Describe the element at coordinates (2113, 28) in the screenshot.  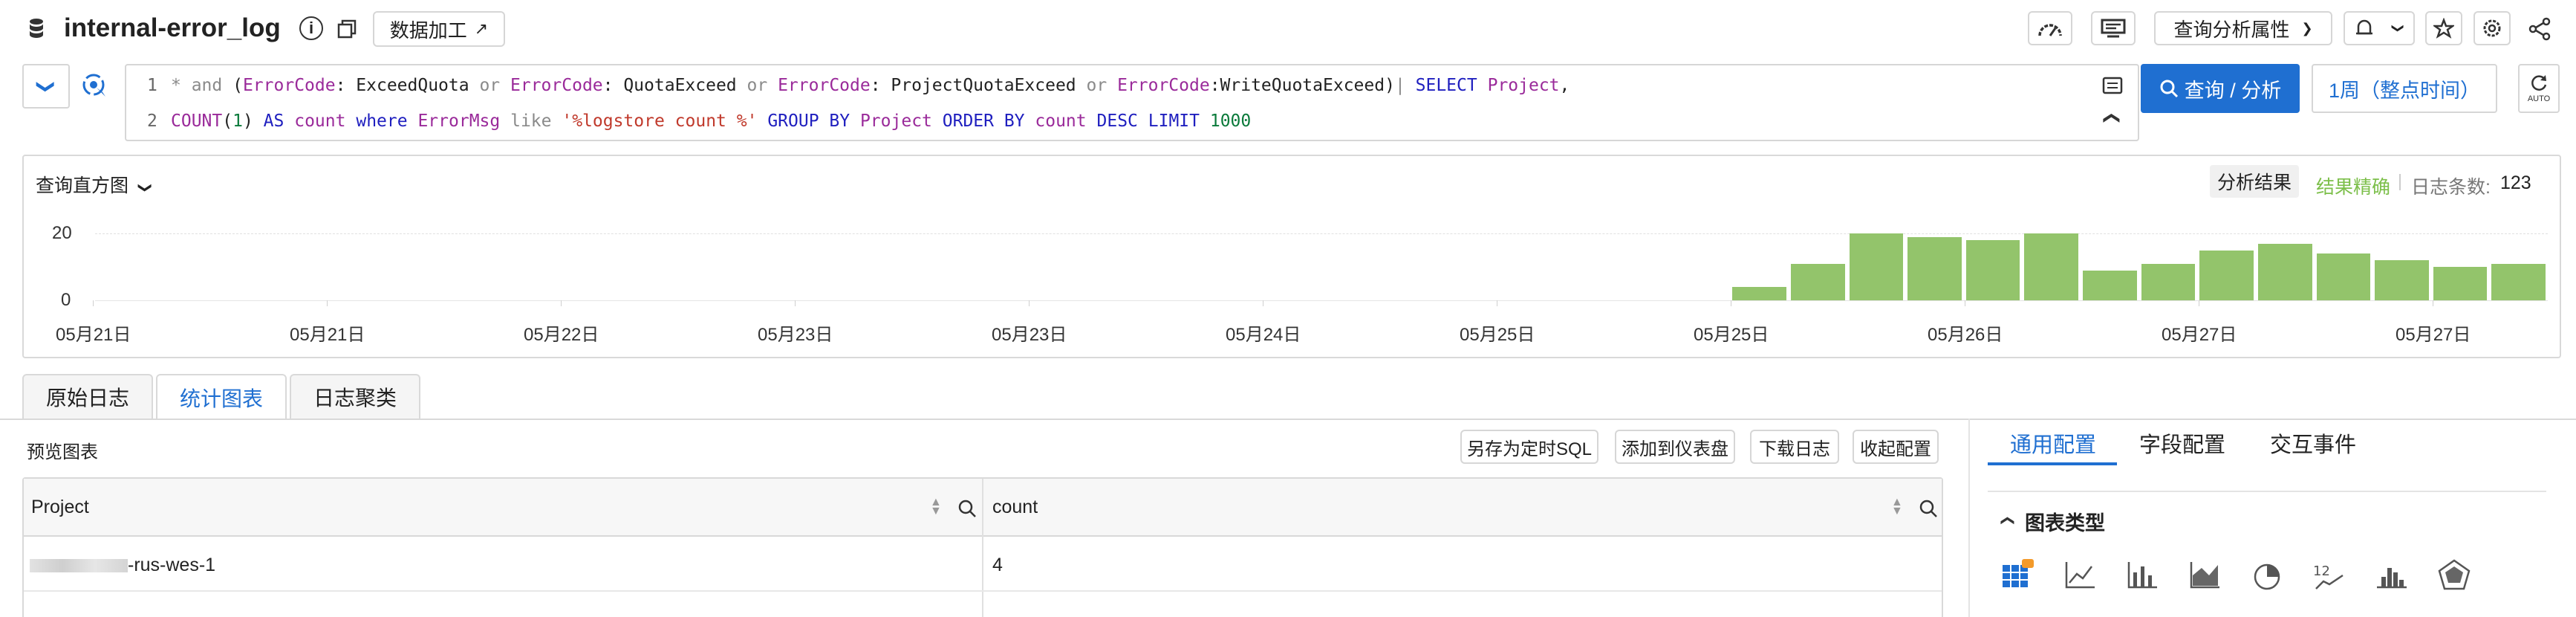
I see `dashboard-button` at that location.